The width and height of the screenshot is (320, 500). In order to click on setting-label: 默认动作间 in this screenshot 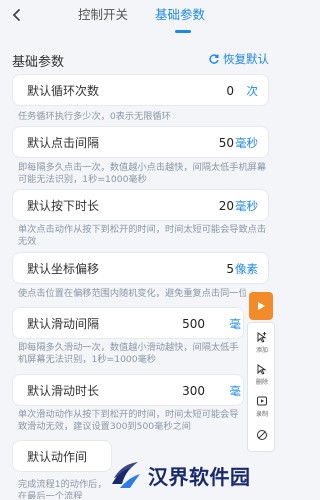, I will do `click(57, 457)`.